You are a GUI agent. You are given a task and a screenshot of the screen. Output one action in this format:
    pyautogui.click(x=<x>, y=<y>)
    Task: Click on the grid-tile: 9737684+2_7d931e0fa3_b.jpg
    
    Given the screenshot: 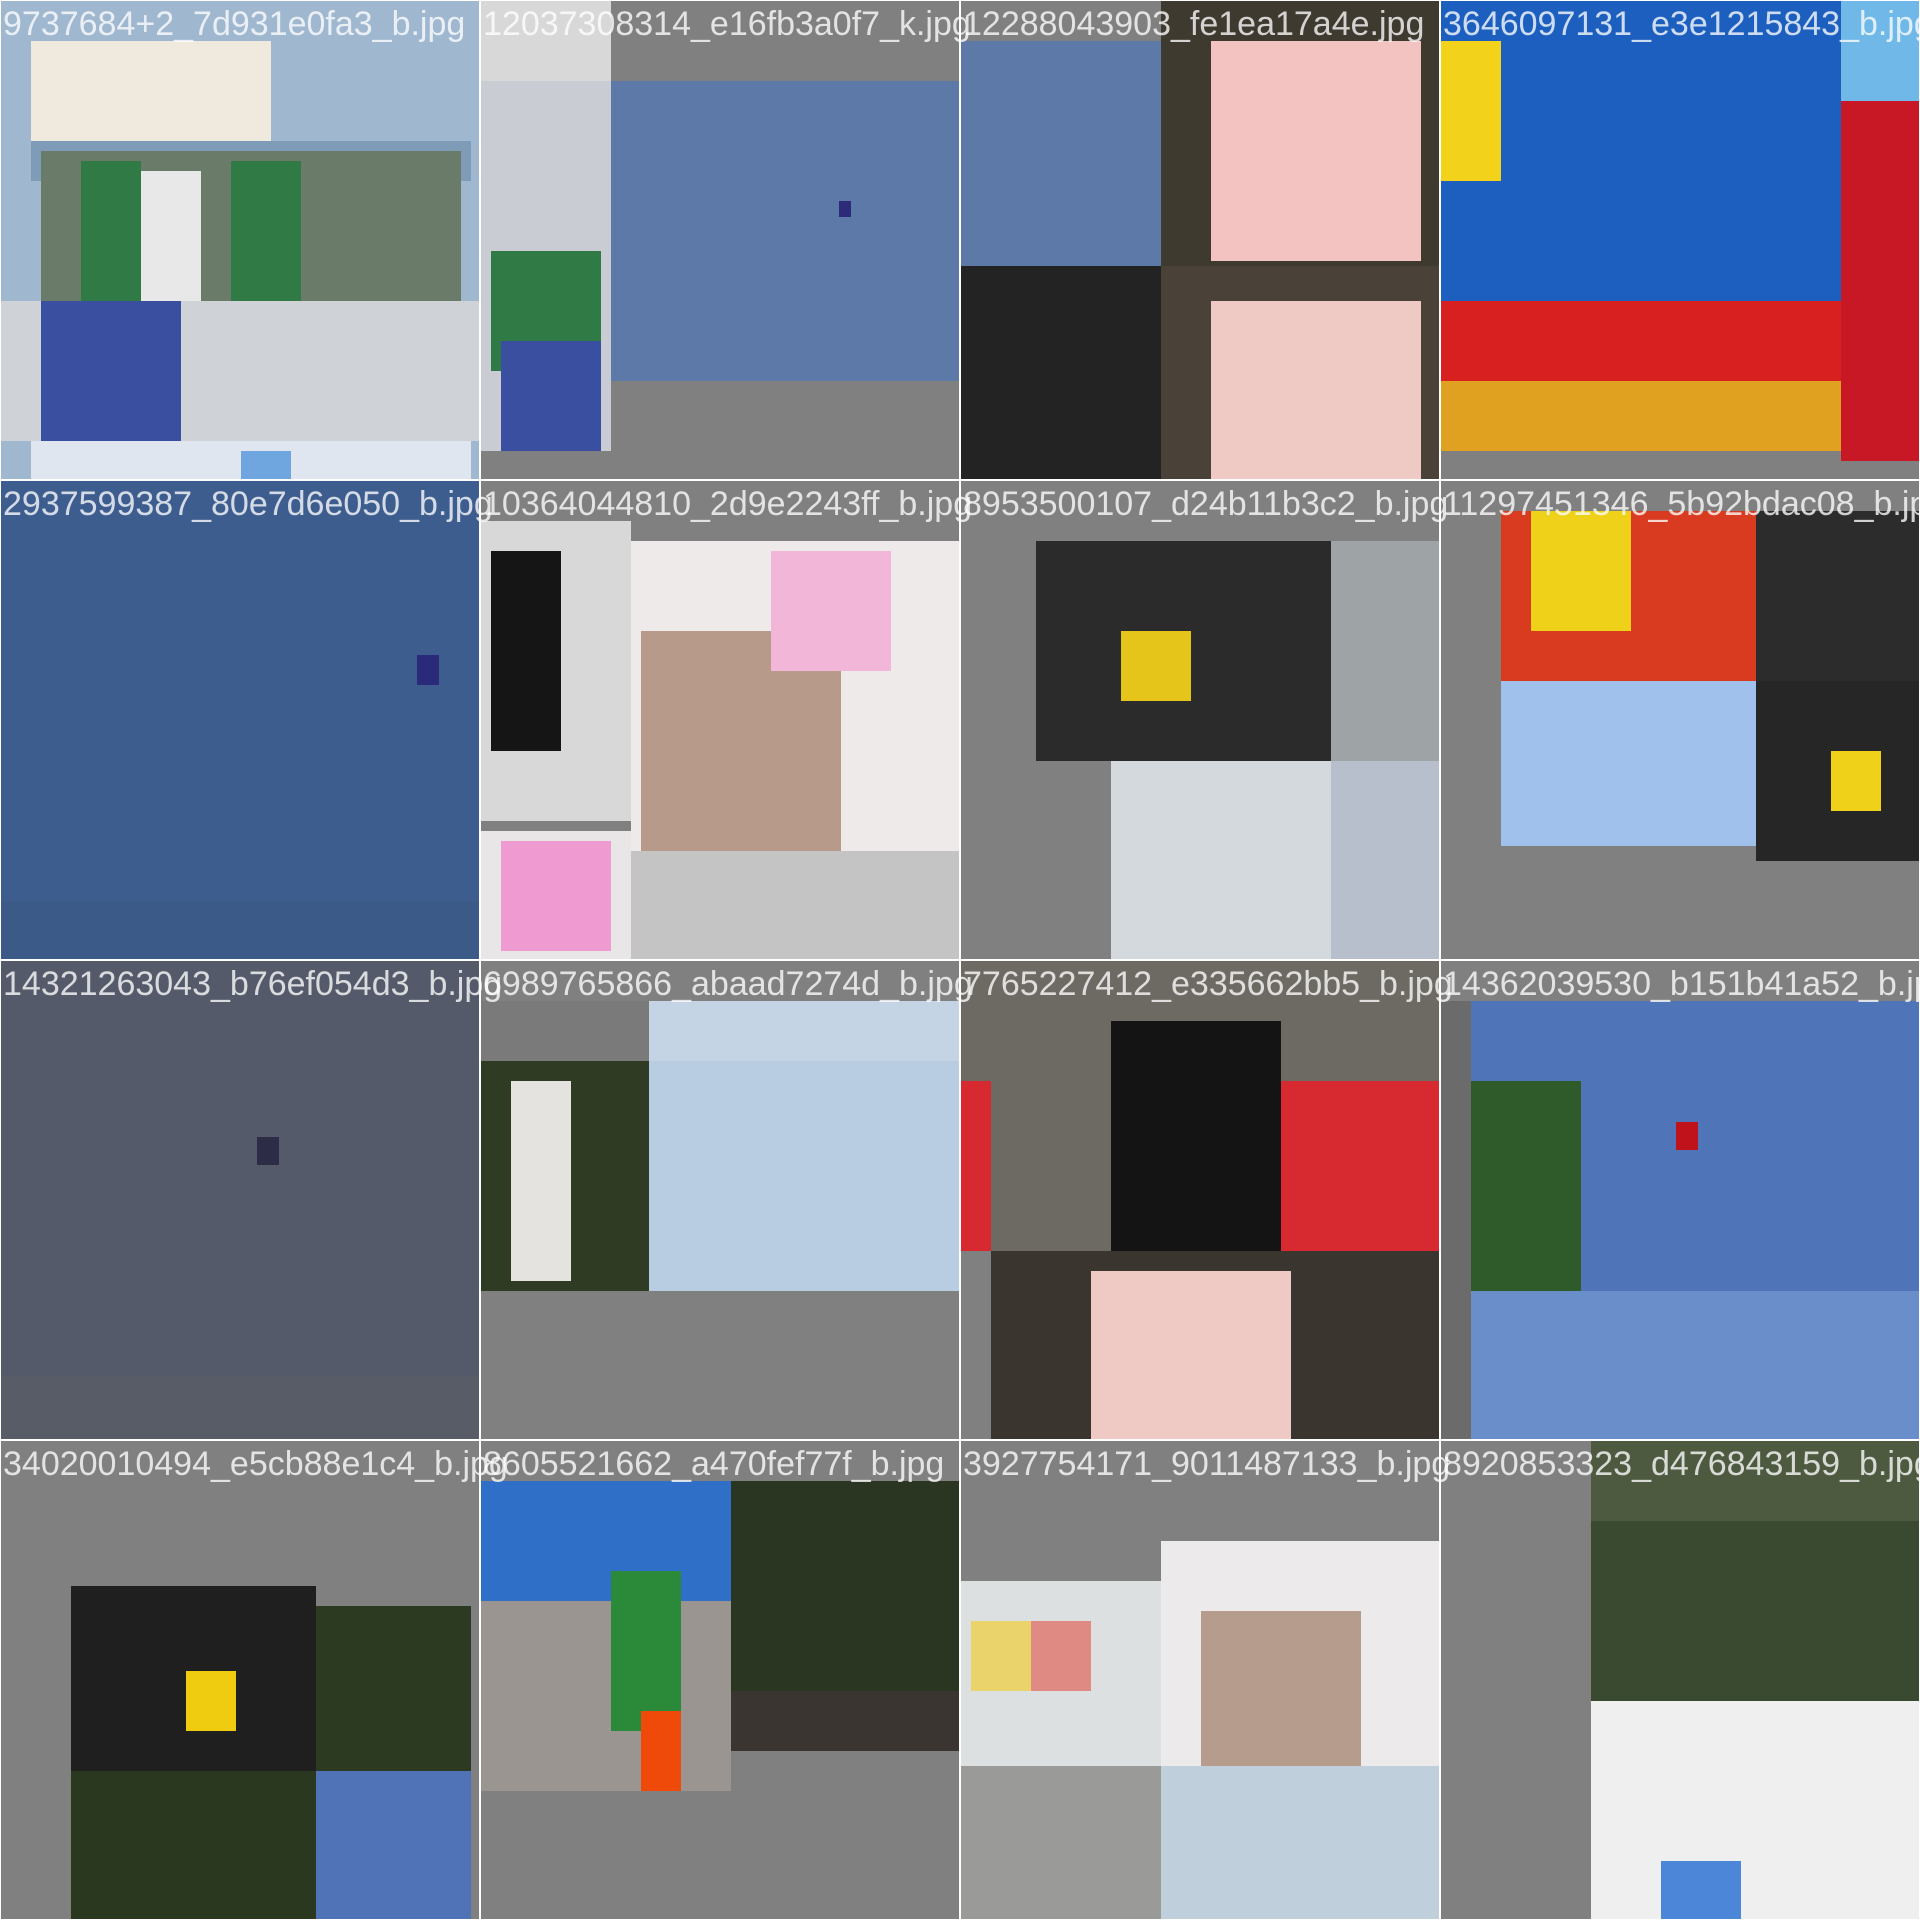 What is the action you would take?
    pyautogui.click(x=240, y=240)
    